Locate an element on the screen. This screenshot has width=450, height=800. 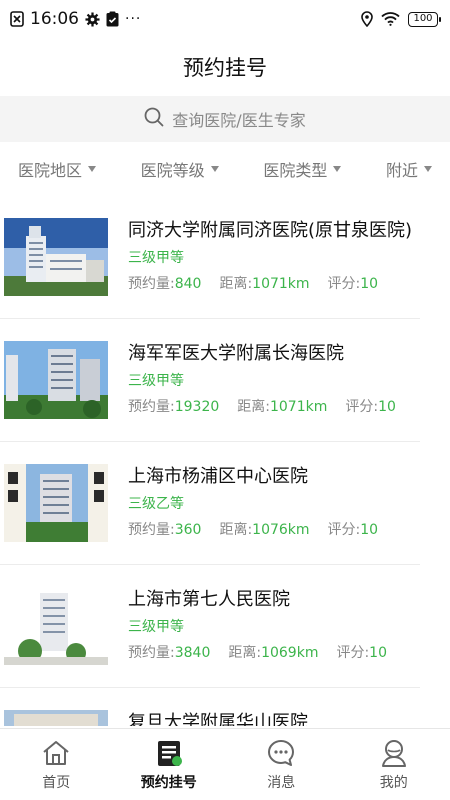
hospital-name: 海军军医大学附属长海医院 is located at coordinates (236, 353).